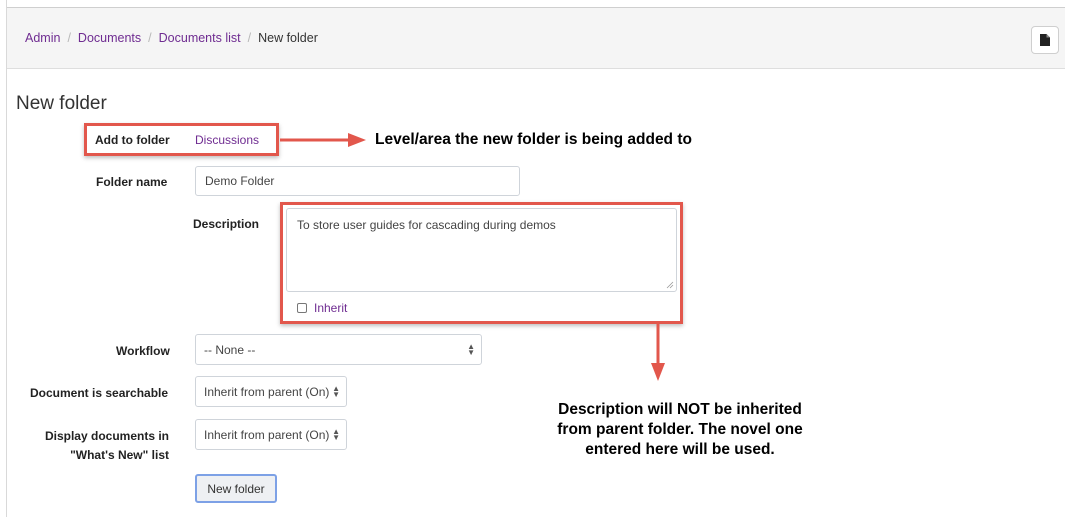 Image resolution: width=1065 pixels, height=517 pixels. What do you see at coordinates (323, 140) in the screenshot?
I see `right-arrow-icon` at bounding box center [323, 140].